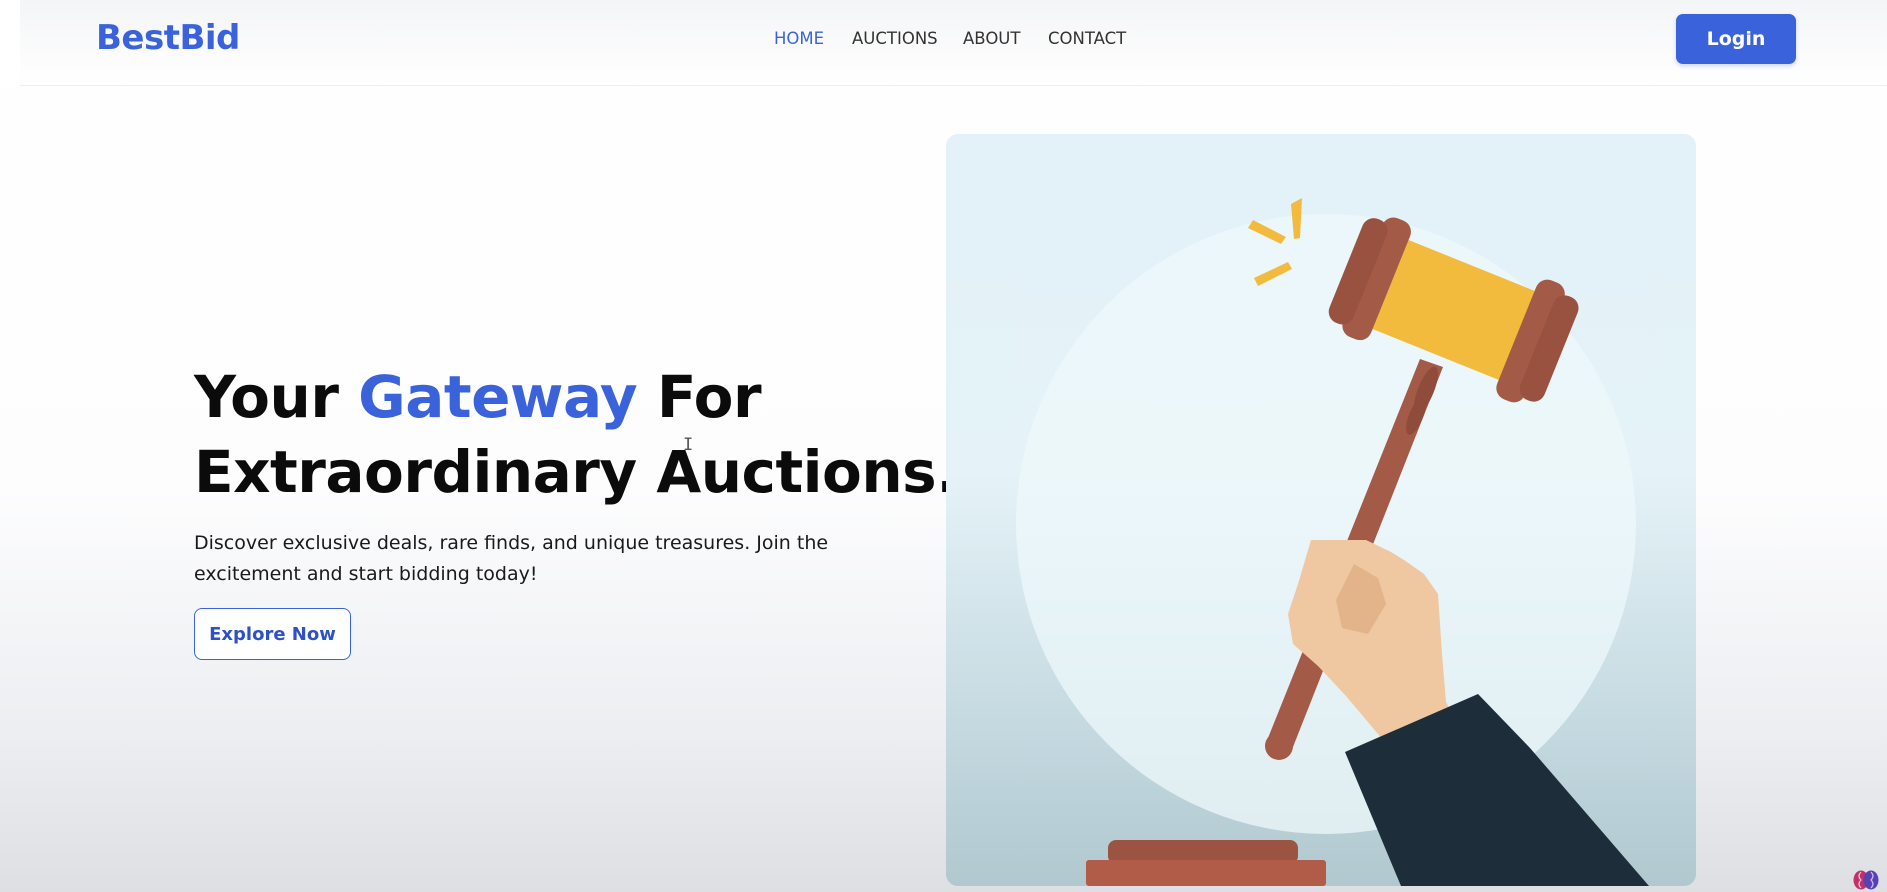 The width and height of the screenshot is (1887, 892). What do you see at coordinates (1736, 39) in the screenshot?
I see `login-button: Login` at bounding box center [1736, 39].